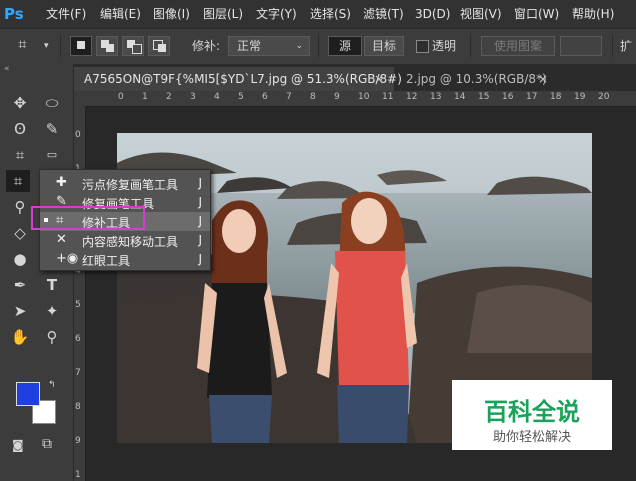  Describe the element at coordinates (531, 437) in the screenshot. I see `watermark-subtitle: 助你轻松解决` at that location.